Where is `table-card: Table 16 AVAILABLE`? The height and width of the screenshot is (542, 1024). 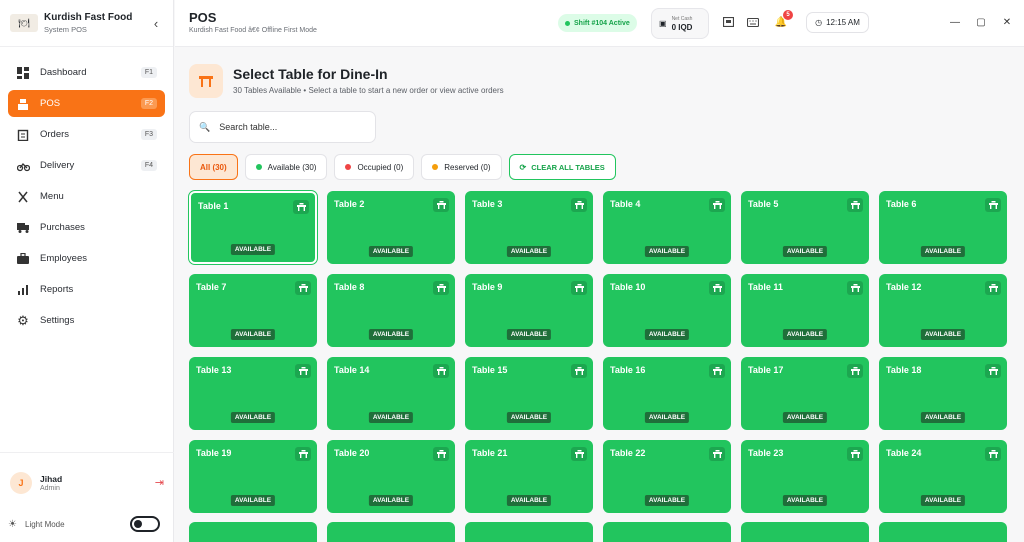 table-card: Table 16 AVAILABLE is located at coordinates (667, 393).